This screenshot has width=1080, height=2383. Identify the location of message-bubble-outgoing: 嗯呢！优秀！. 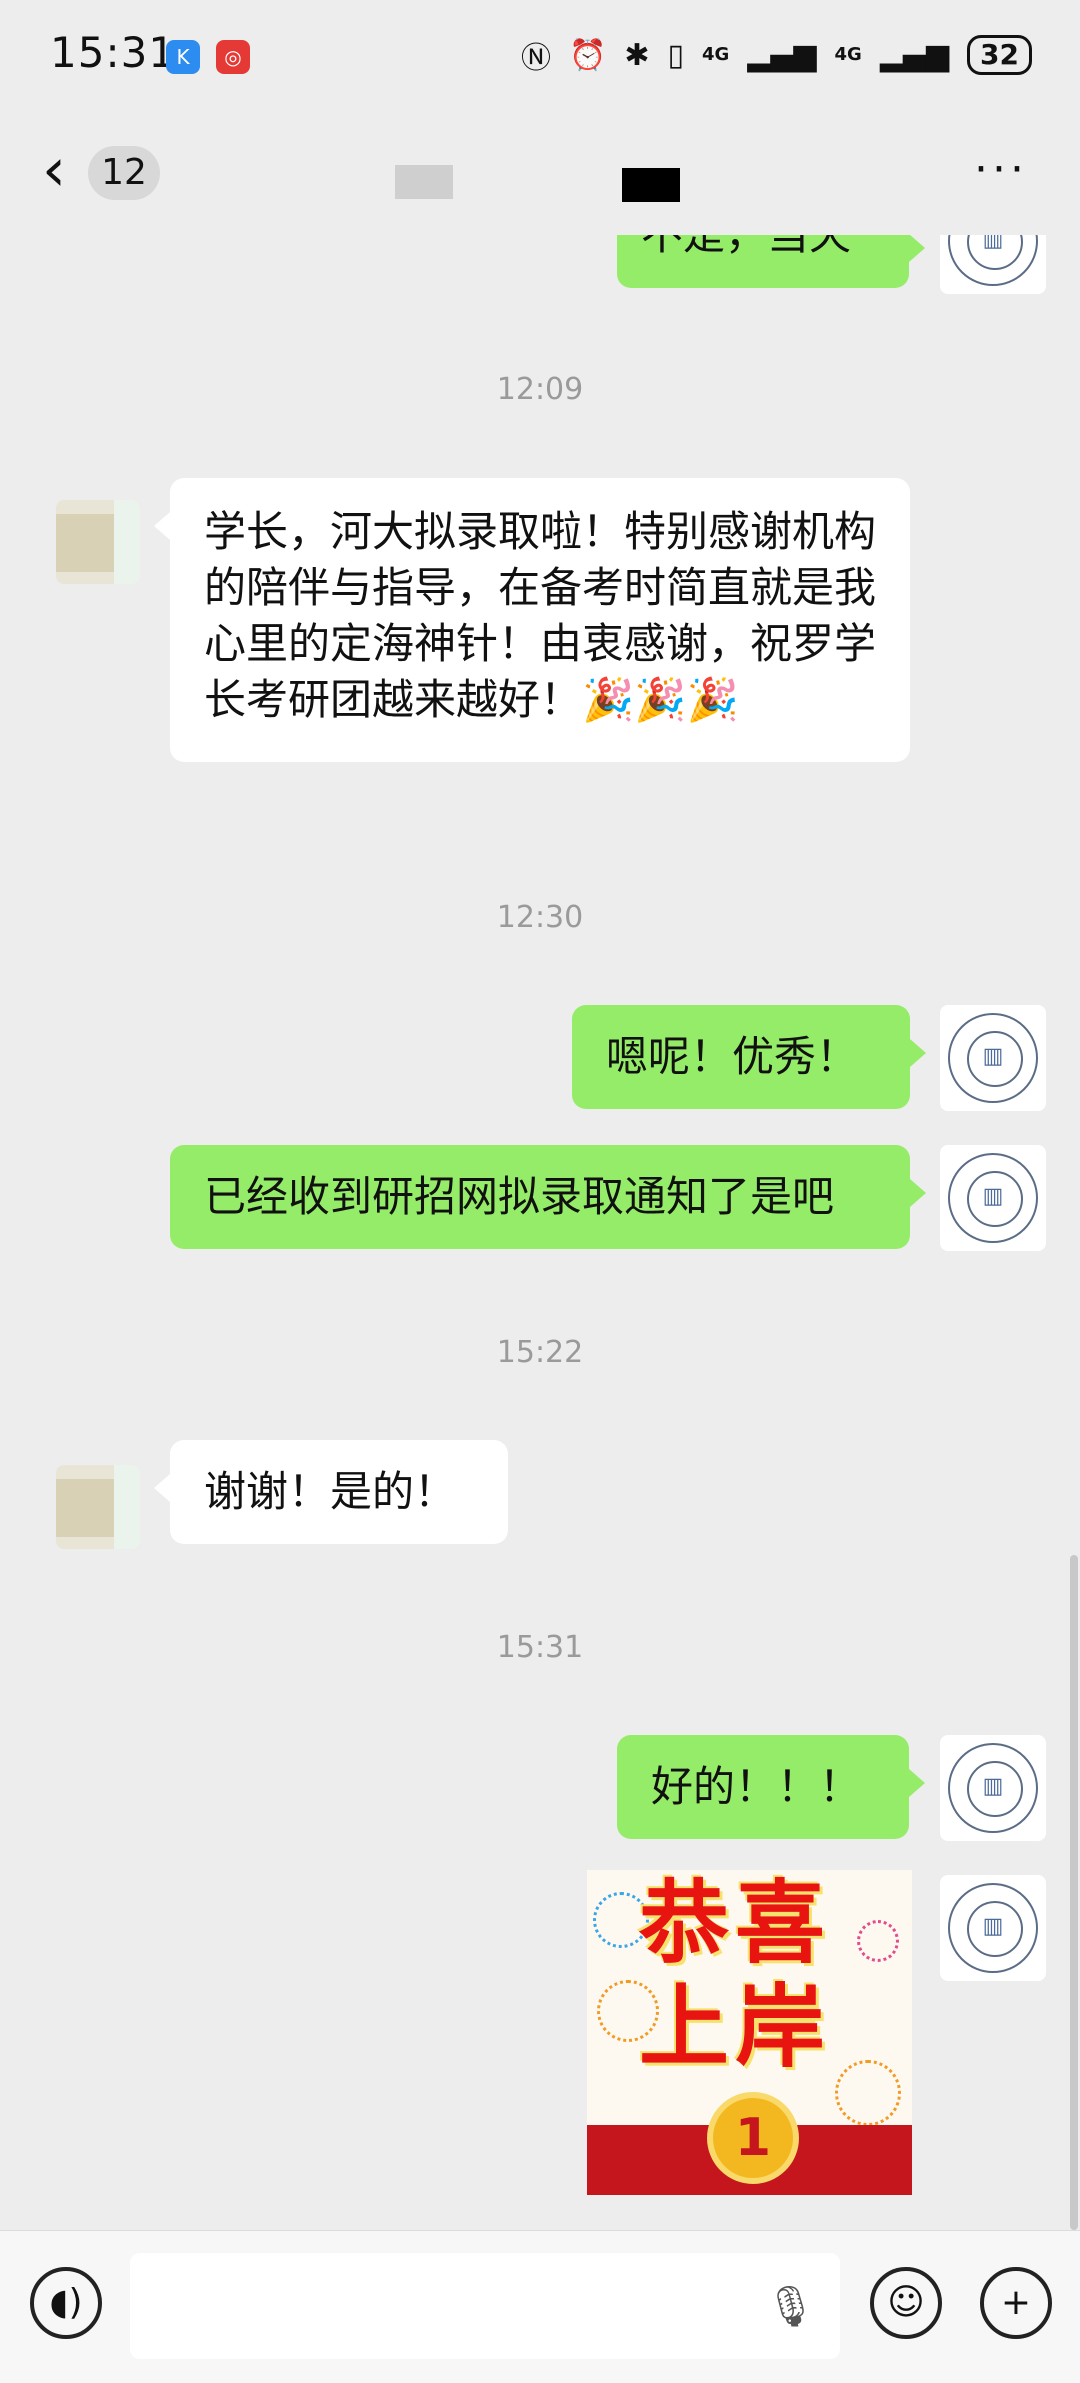
(749, 1057).